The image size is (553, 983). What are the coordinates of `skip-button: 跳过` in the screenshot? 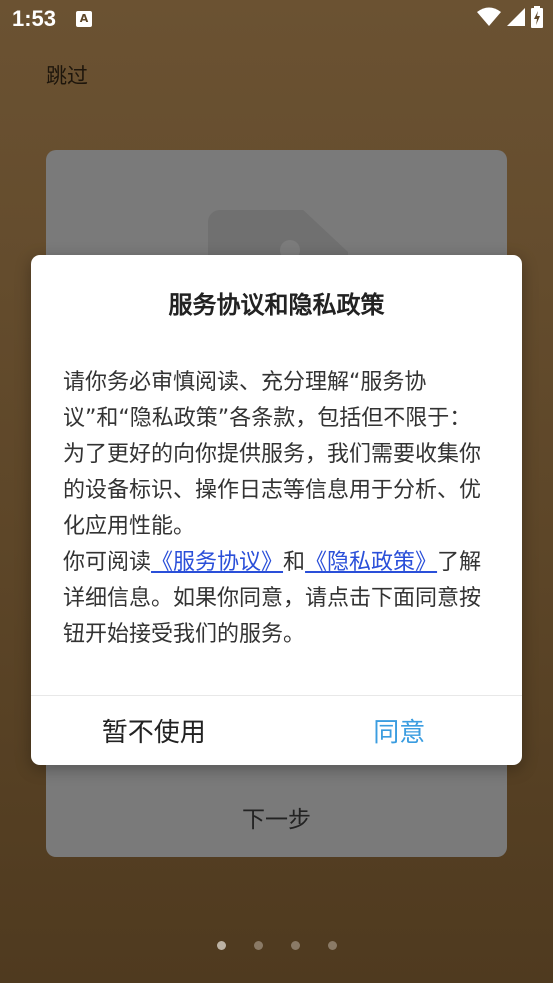 It's located at (67, 75).